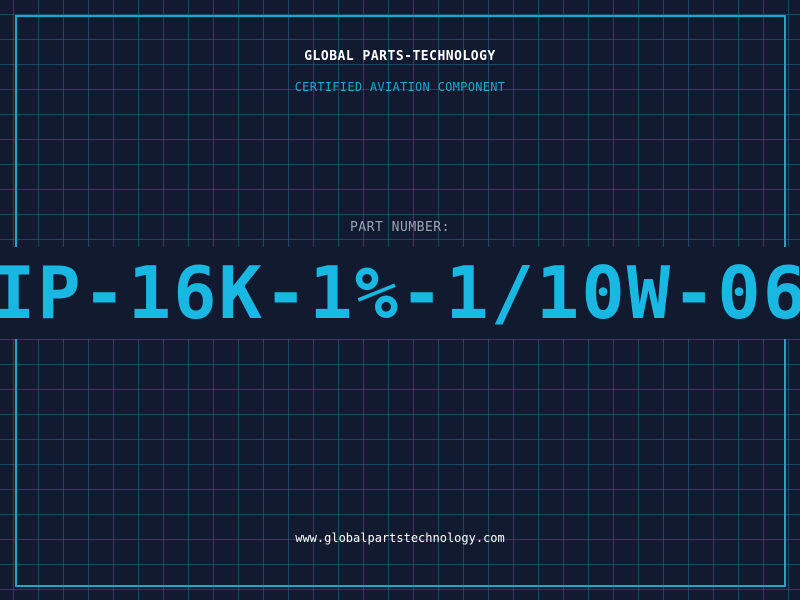 Image resolution: width=800 pixels, height=600 pixels. Describe the element at coordinates (400, 56) in the screenshot. I see `company-name: GLOBAL PARTS-TECHNOLOGY` at that location.